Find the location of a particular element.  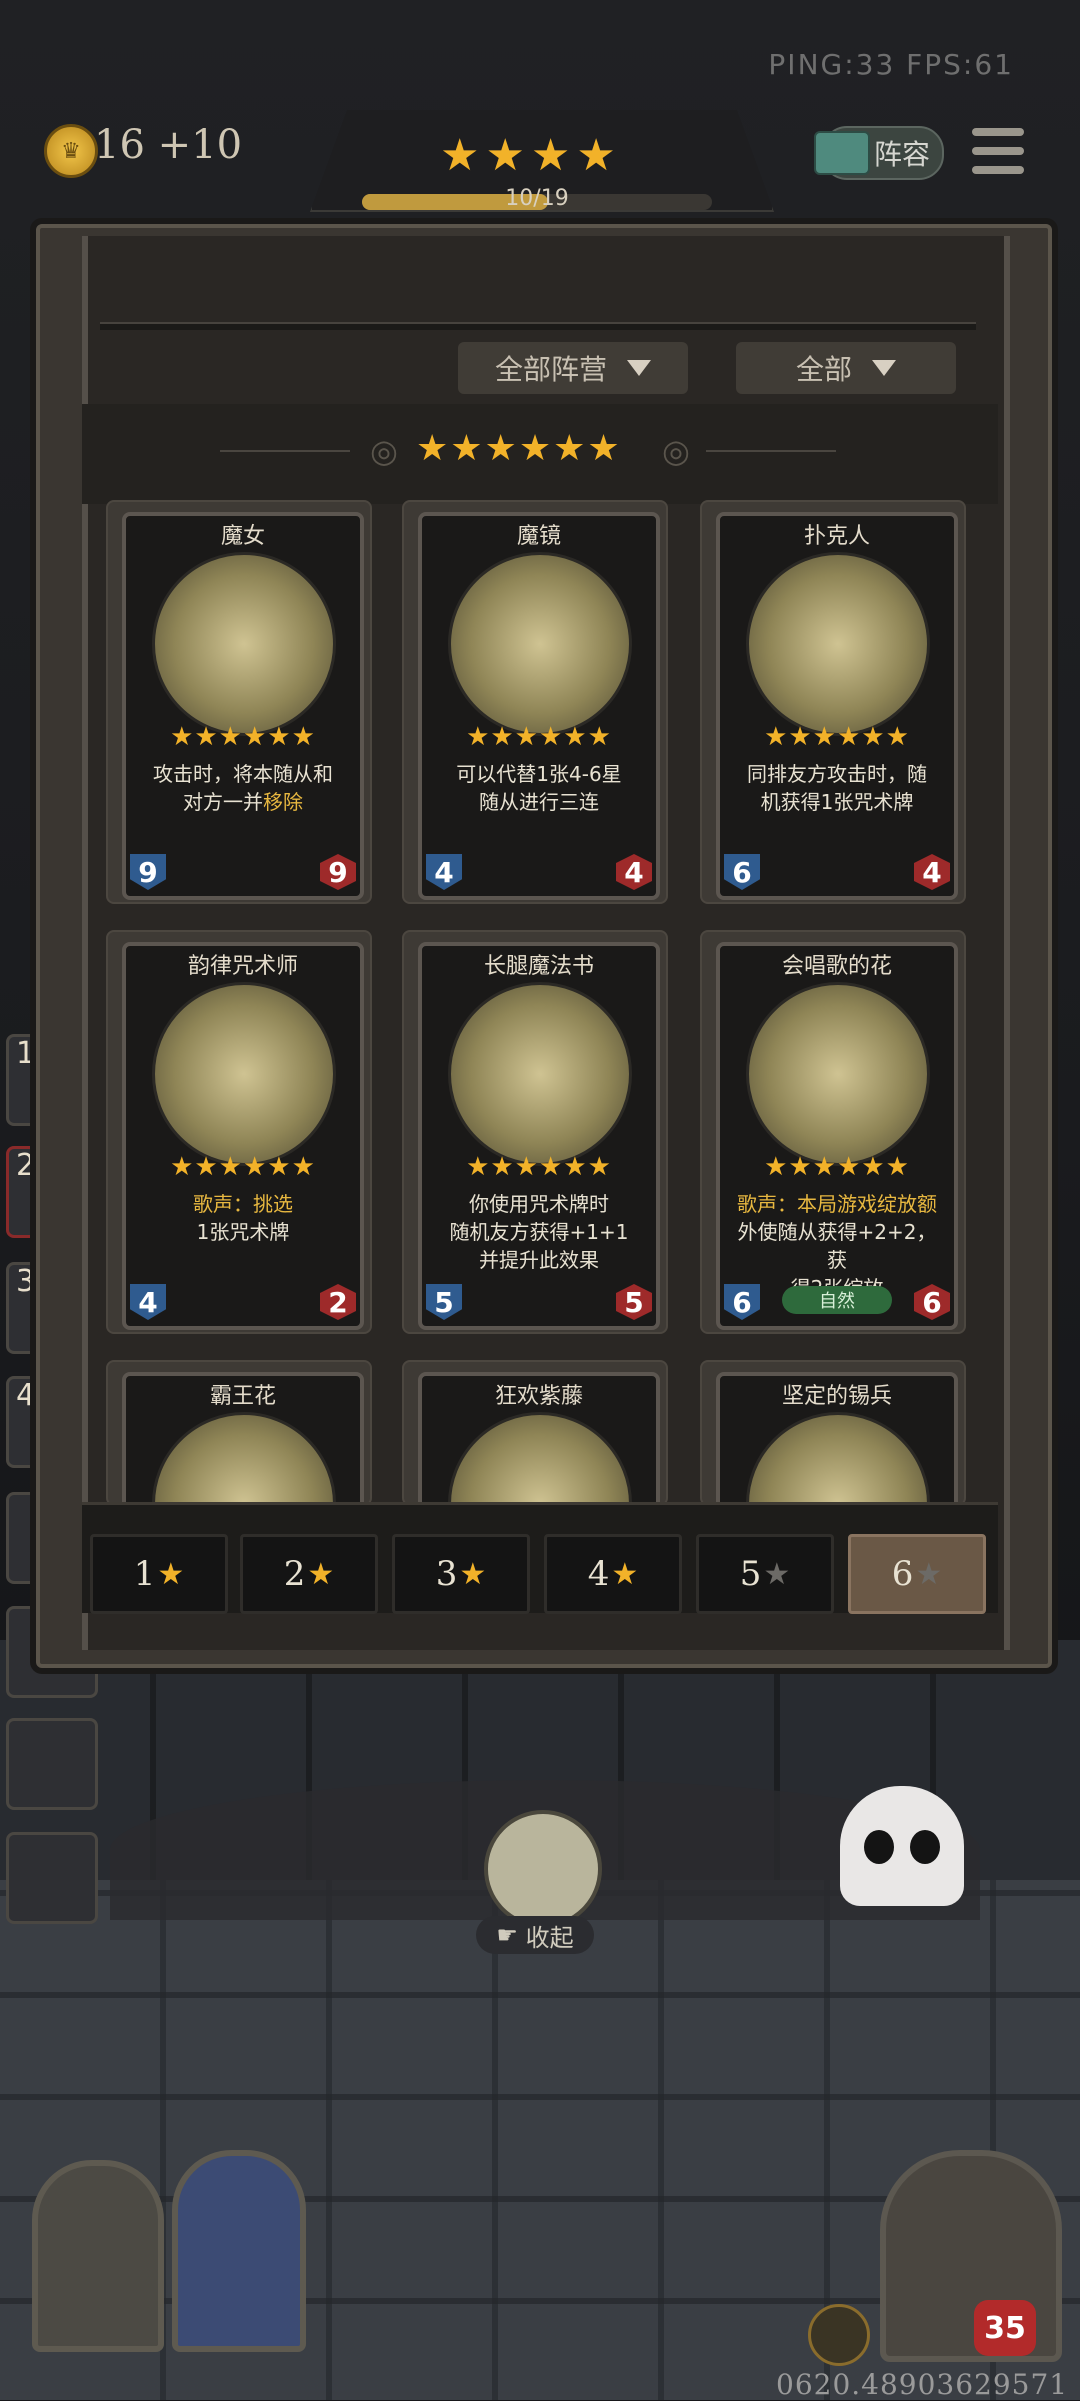

tier-tab-label: 5 is located at coordinates (750, 1574).